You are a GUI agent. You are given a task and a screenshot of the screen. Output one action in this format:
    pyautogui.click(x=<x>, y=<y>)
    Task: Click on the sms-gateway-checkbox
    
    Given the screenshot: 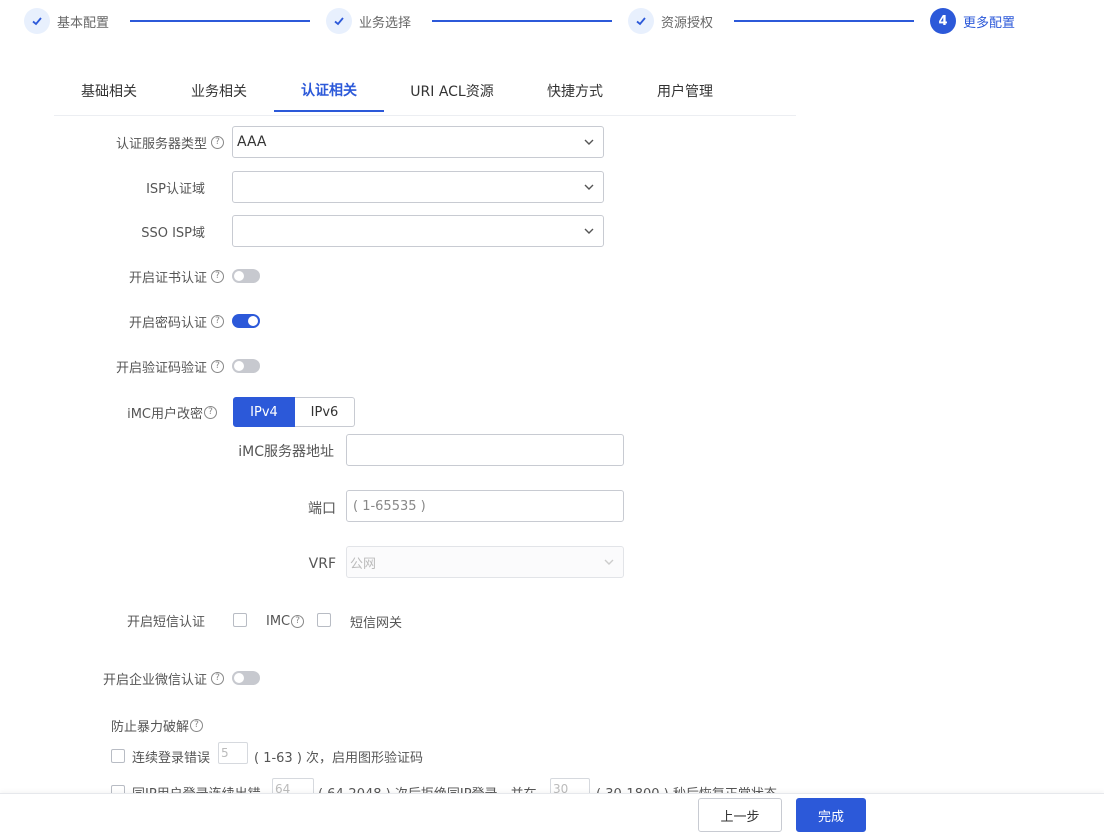 What is the action you would take?
    pyautogui.click(x=324, y=620)
    